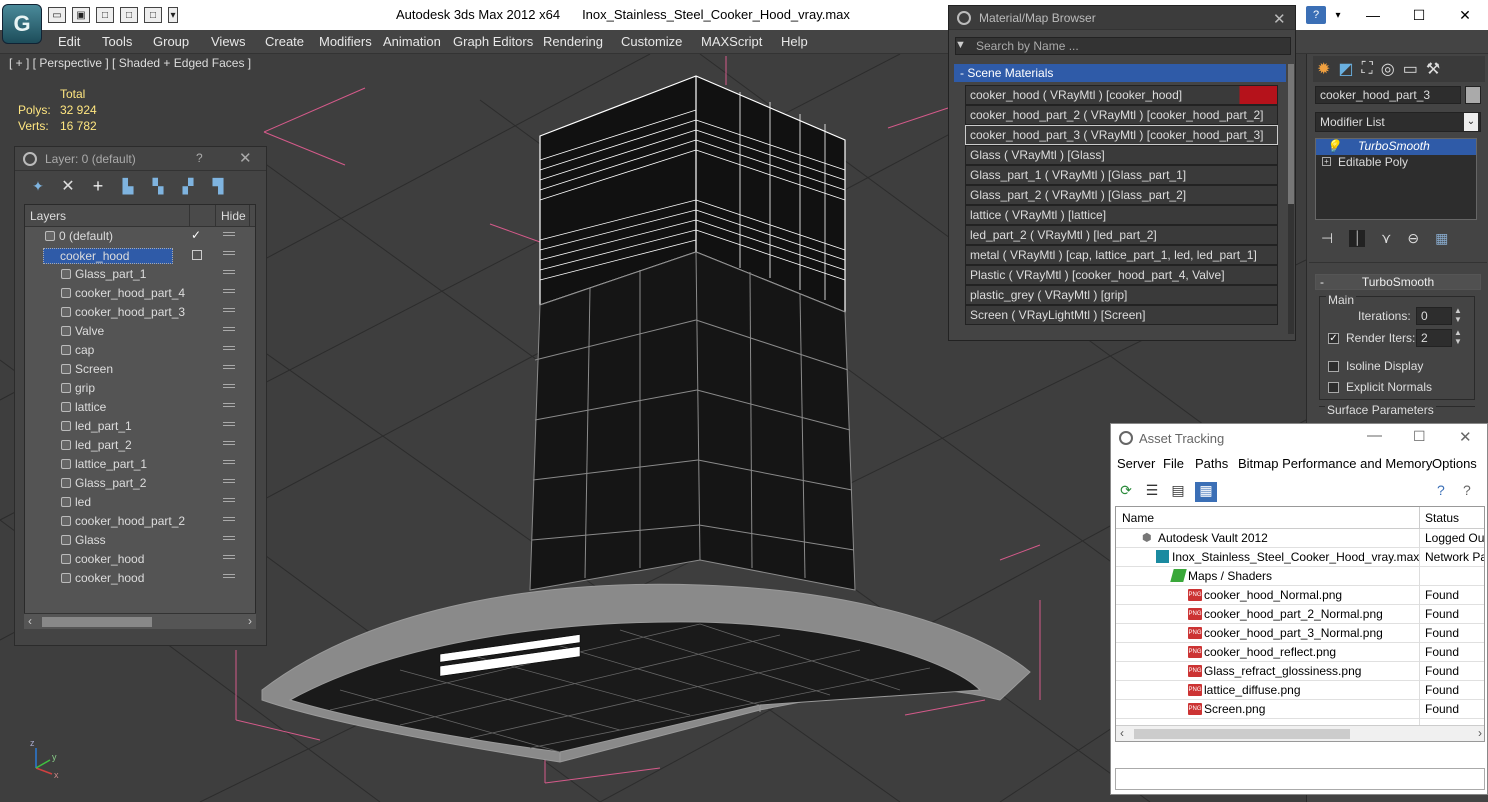 Image resolution: width=1488 pixels, height=802 pixels. Describe the element at coordinates (1442, 518) in the screenshot. I see `col-status: Status` at that location.